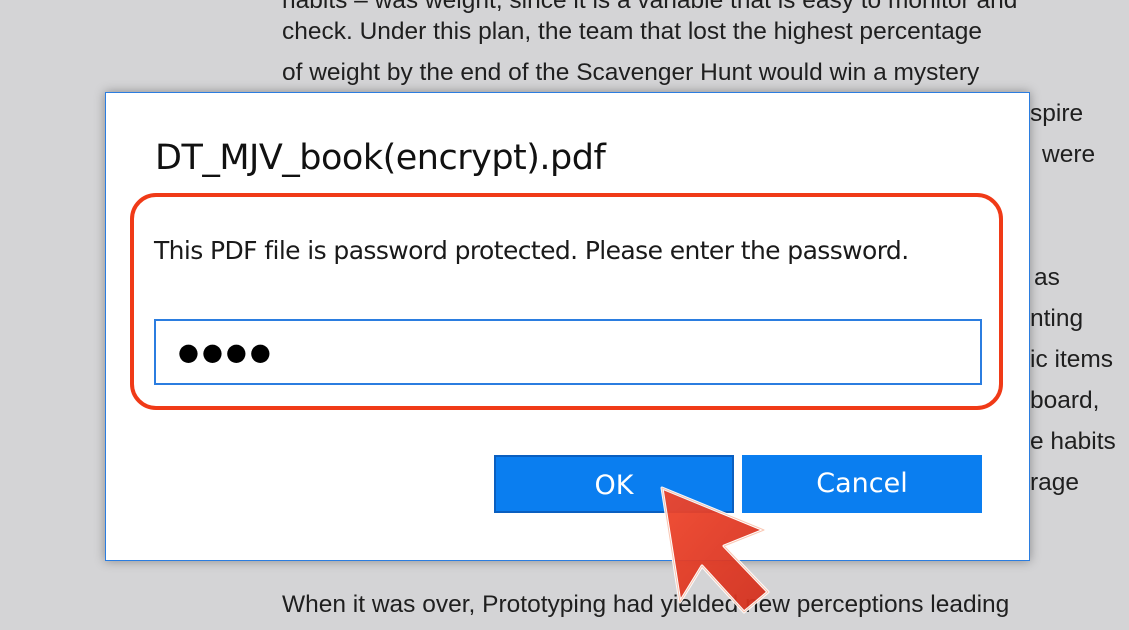 This screenshot has height=630, width=1129. I want to click on document-line-fragment: e habits, so click(1073, 441).